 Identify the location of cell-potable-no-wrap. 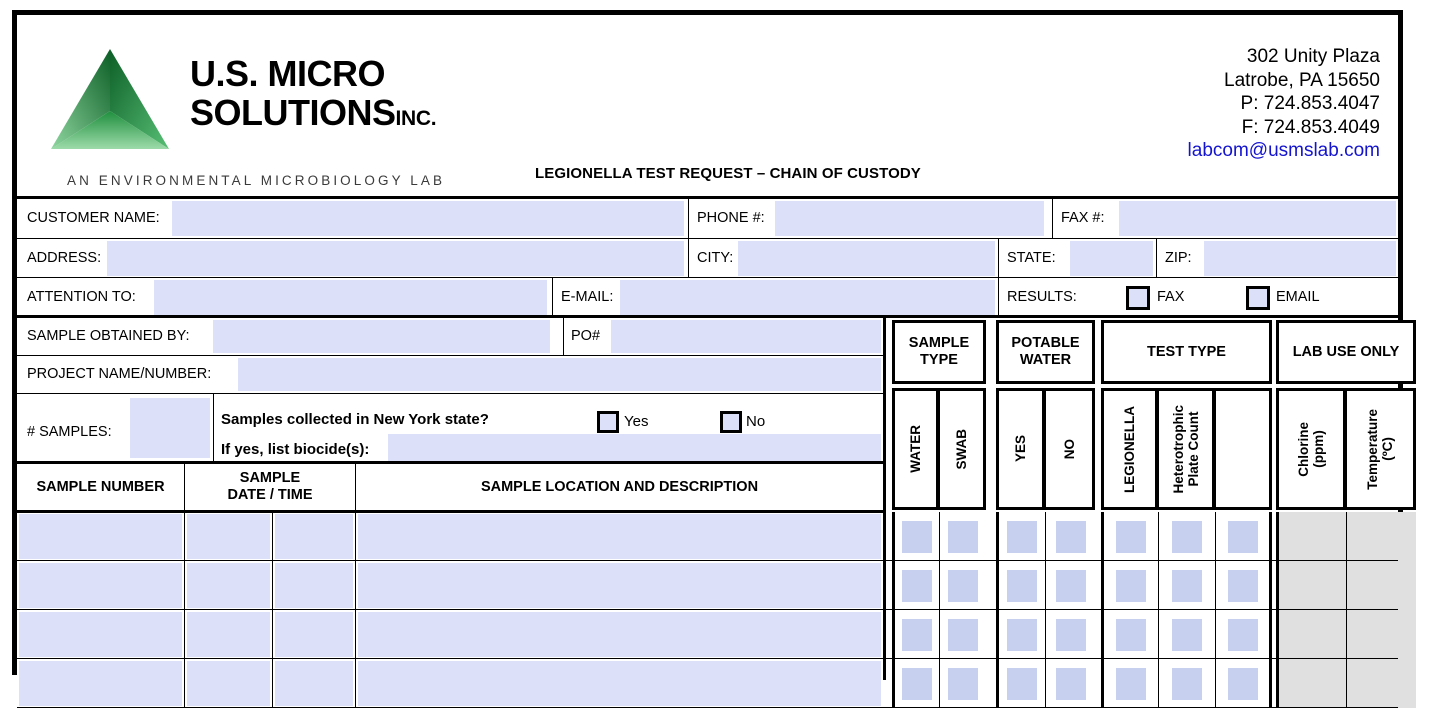
(1070, 536).